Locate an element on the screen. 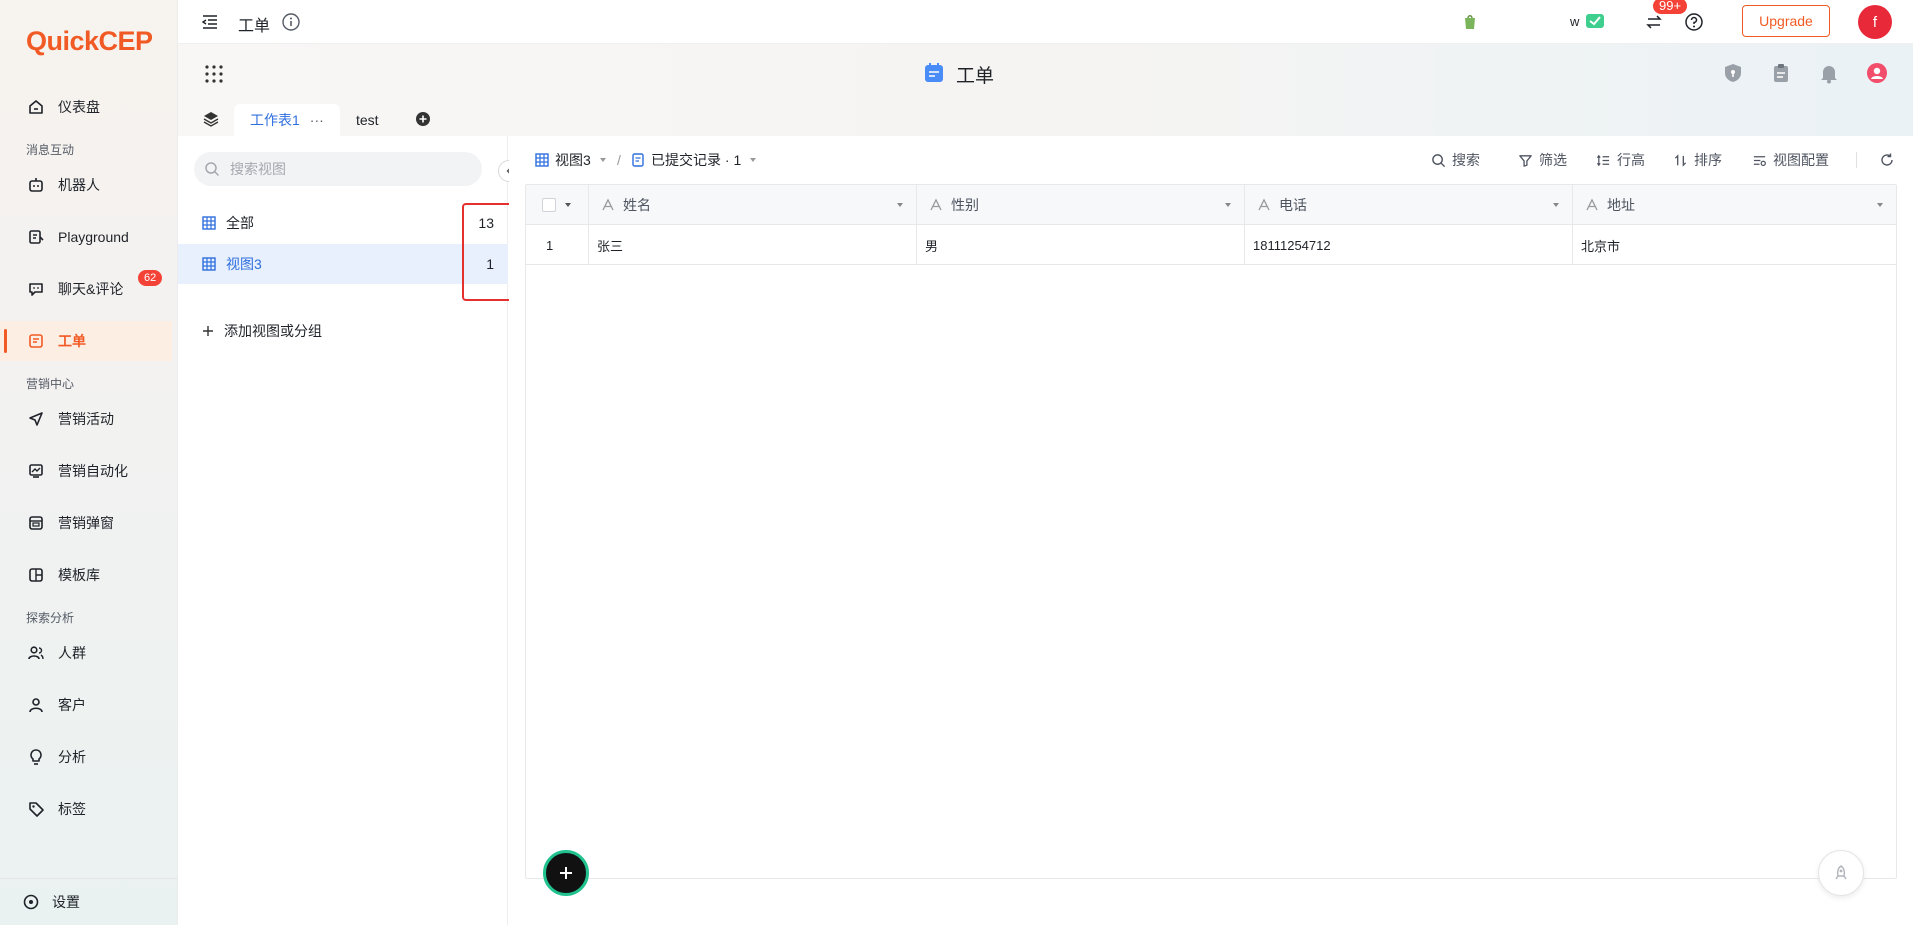 This screenshot has width=1913, height=925. select-all-checkbox is located at coordinates (549, 205).